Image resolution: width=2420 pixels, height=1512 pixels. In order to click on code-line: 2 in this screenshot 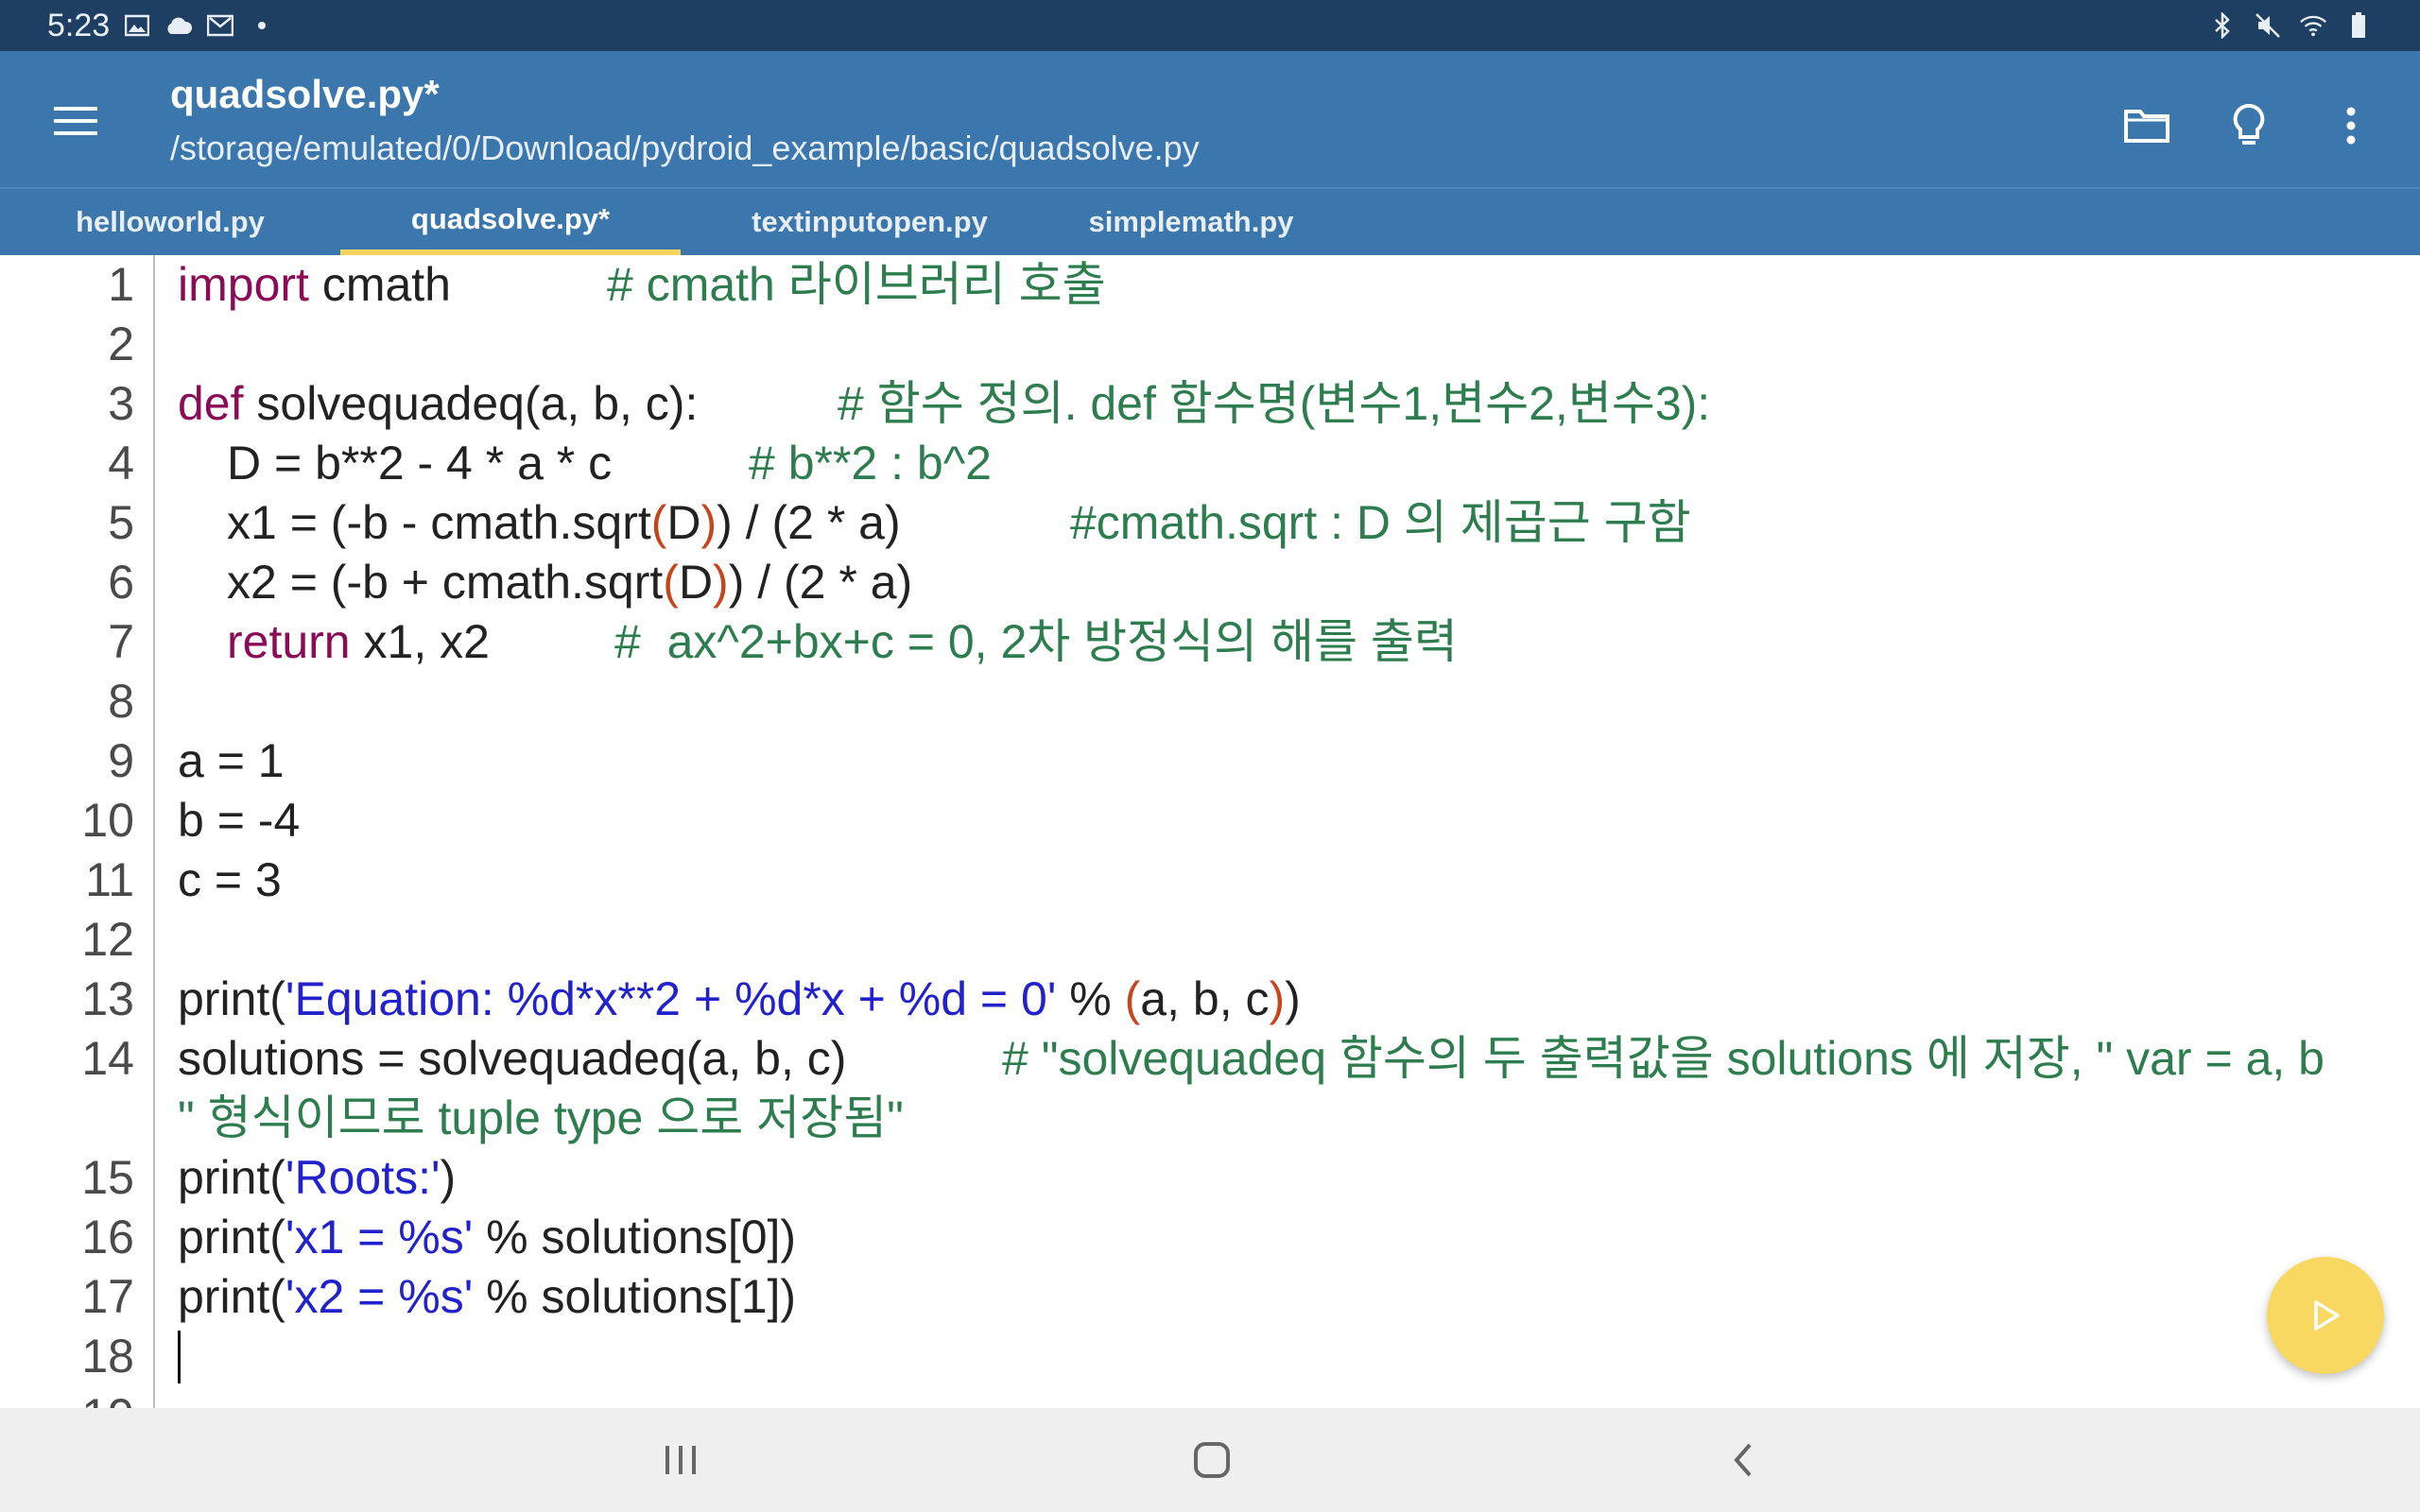, I will do `click(1210, 344)`.